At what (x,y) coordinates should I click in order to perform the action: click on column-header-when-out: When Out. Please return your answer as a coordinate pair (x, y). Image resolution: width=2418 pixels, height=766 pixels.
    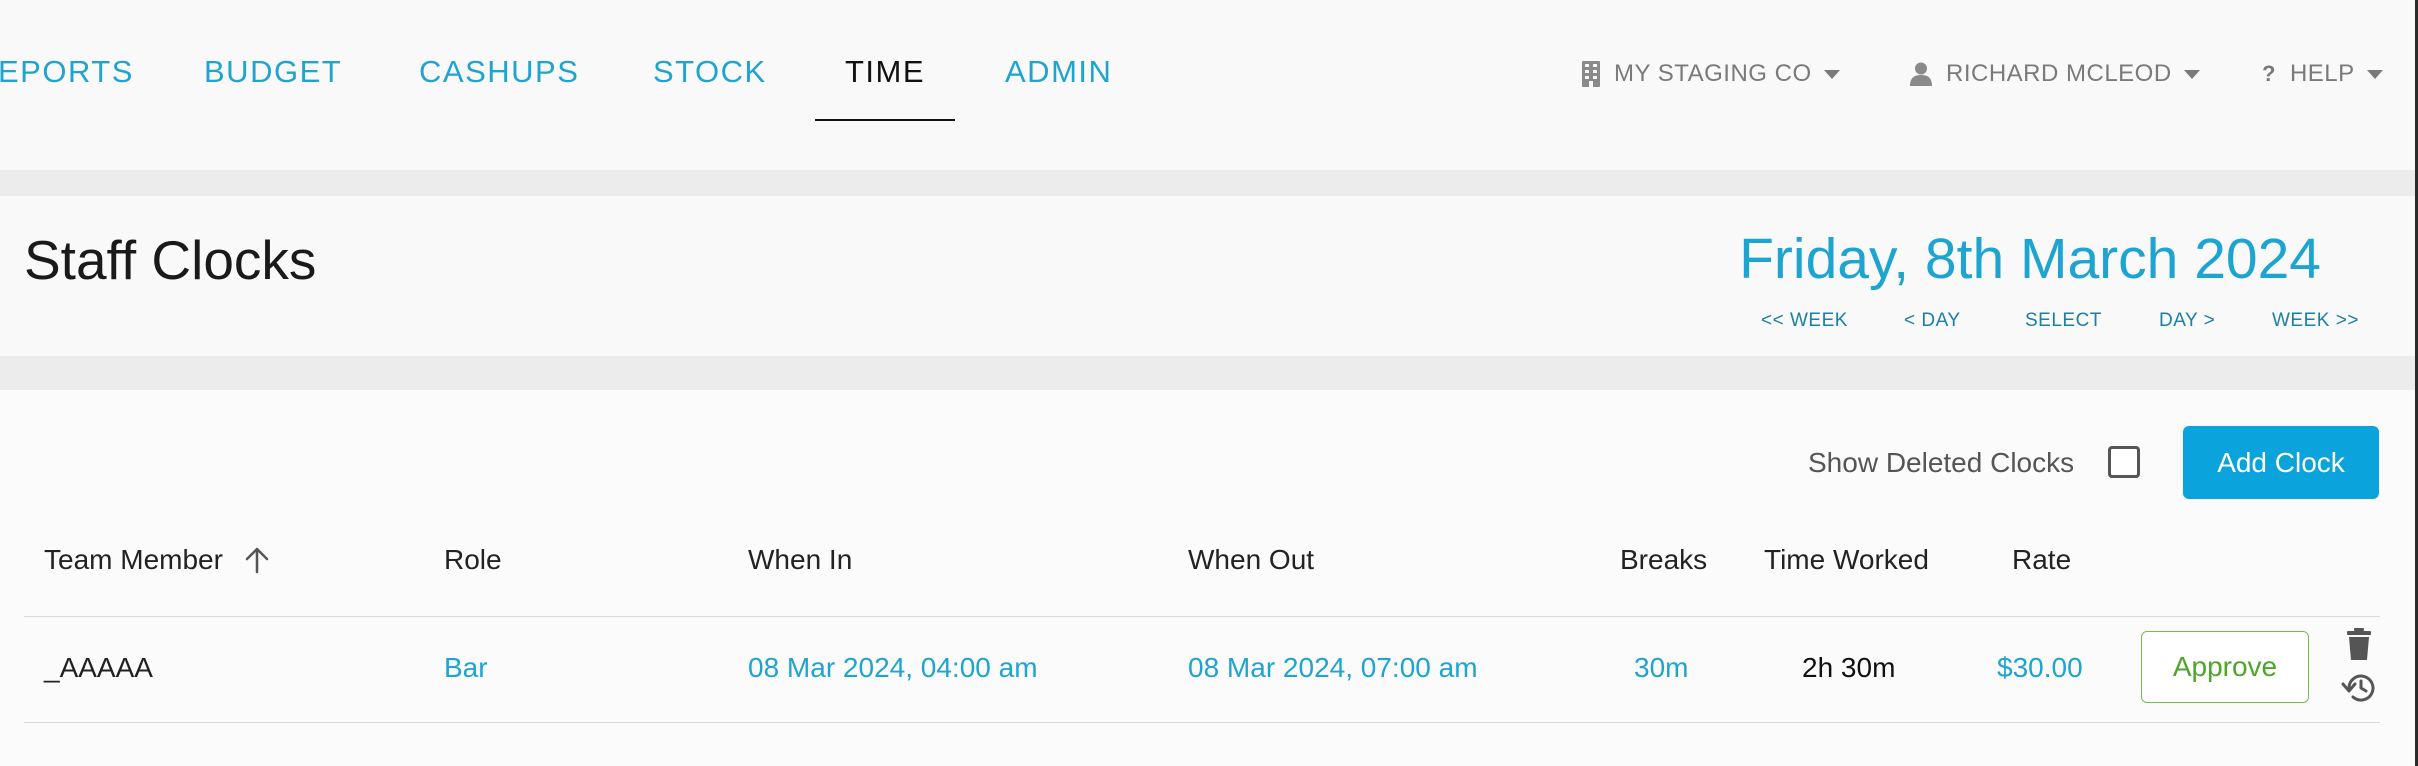
    Looking at the image, I should click on (1251, 559).